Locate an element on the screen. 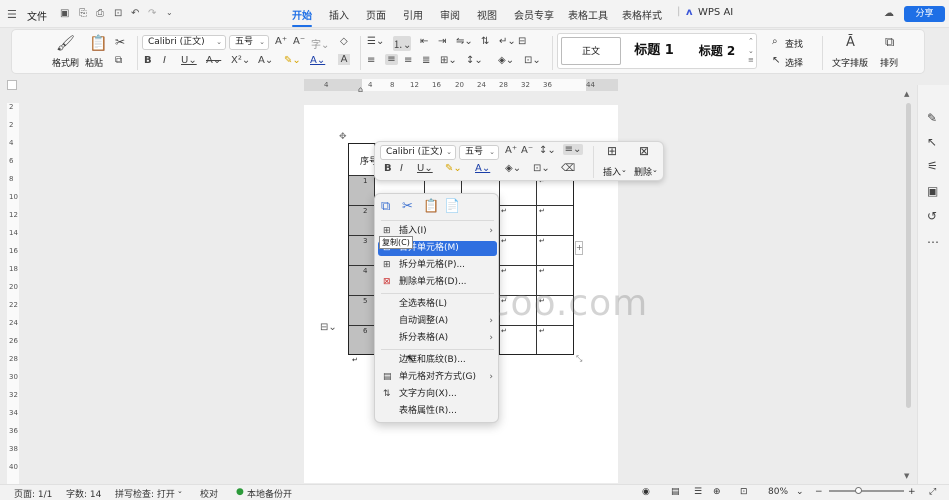  pointer-icon: ↖ is located at coordinates (932, 142).